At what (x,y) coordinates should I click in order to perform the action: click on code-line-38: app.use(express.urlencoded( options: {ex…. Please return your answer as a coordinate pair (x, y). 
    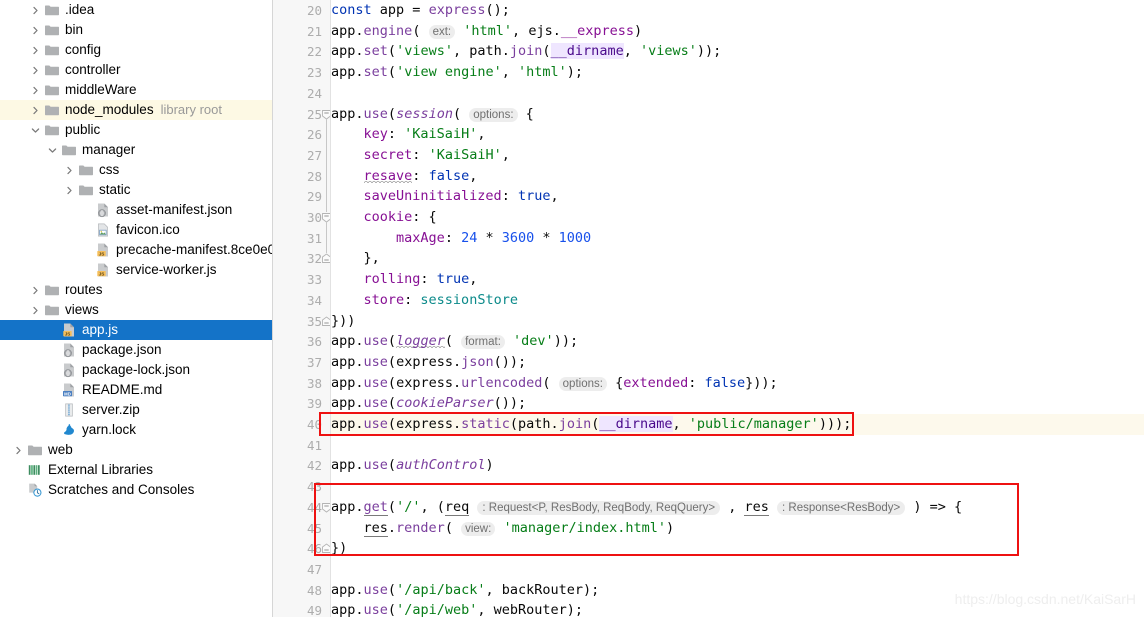
    Looking at the image, I should click on (554, 383).